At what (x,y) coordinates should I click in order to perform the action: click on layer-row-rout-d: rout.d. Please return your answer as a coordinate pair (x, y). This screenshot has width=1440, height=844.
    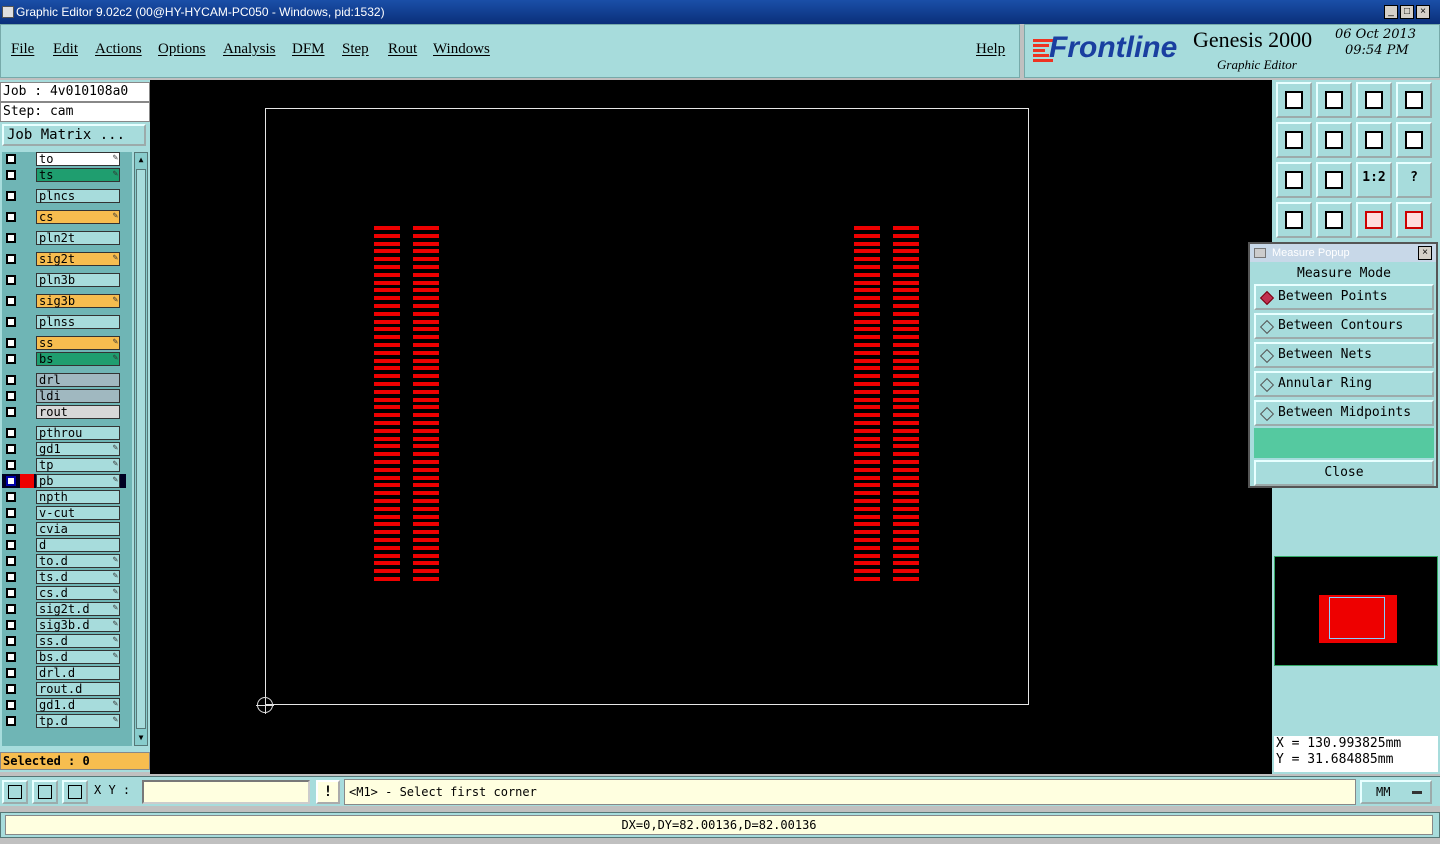
    Looking at the image, I should click on (64, 689).